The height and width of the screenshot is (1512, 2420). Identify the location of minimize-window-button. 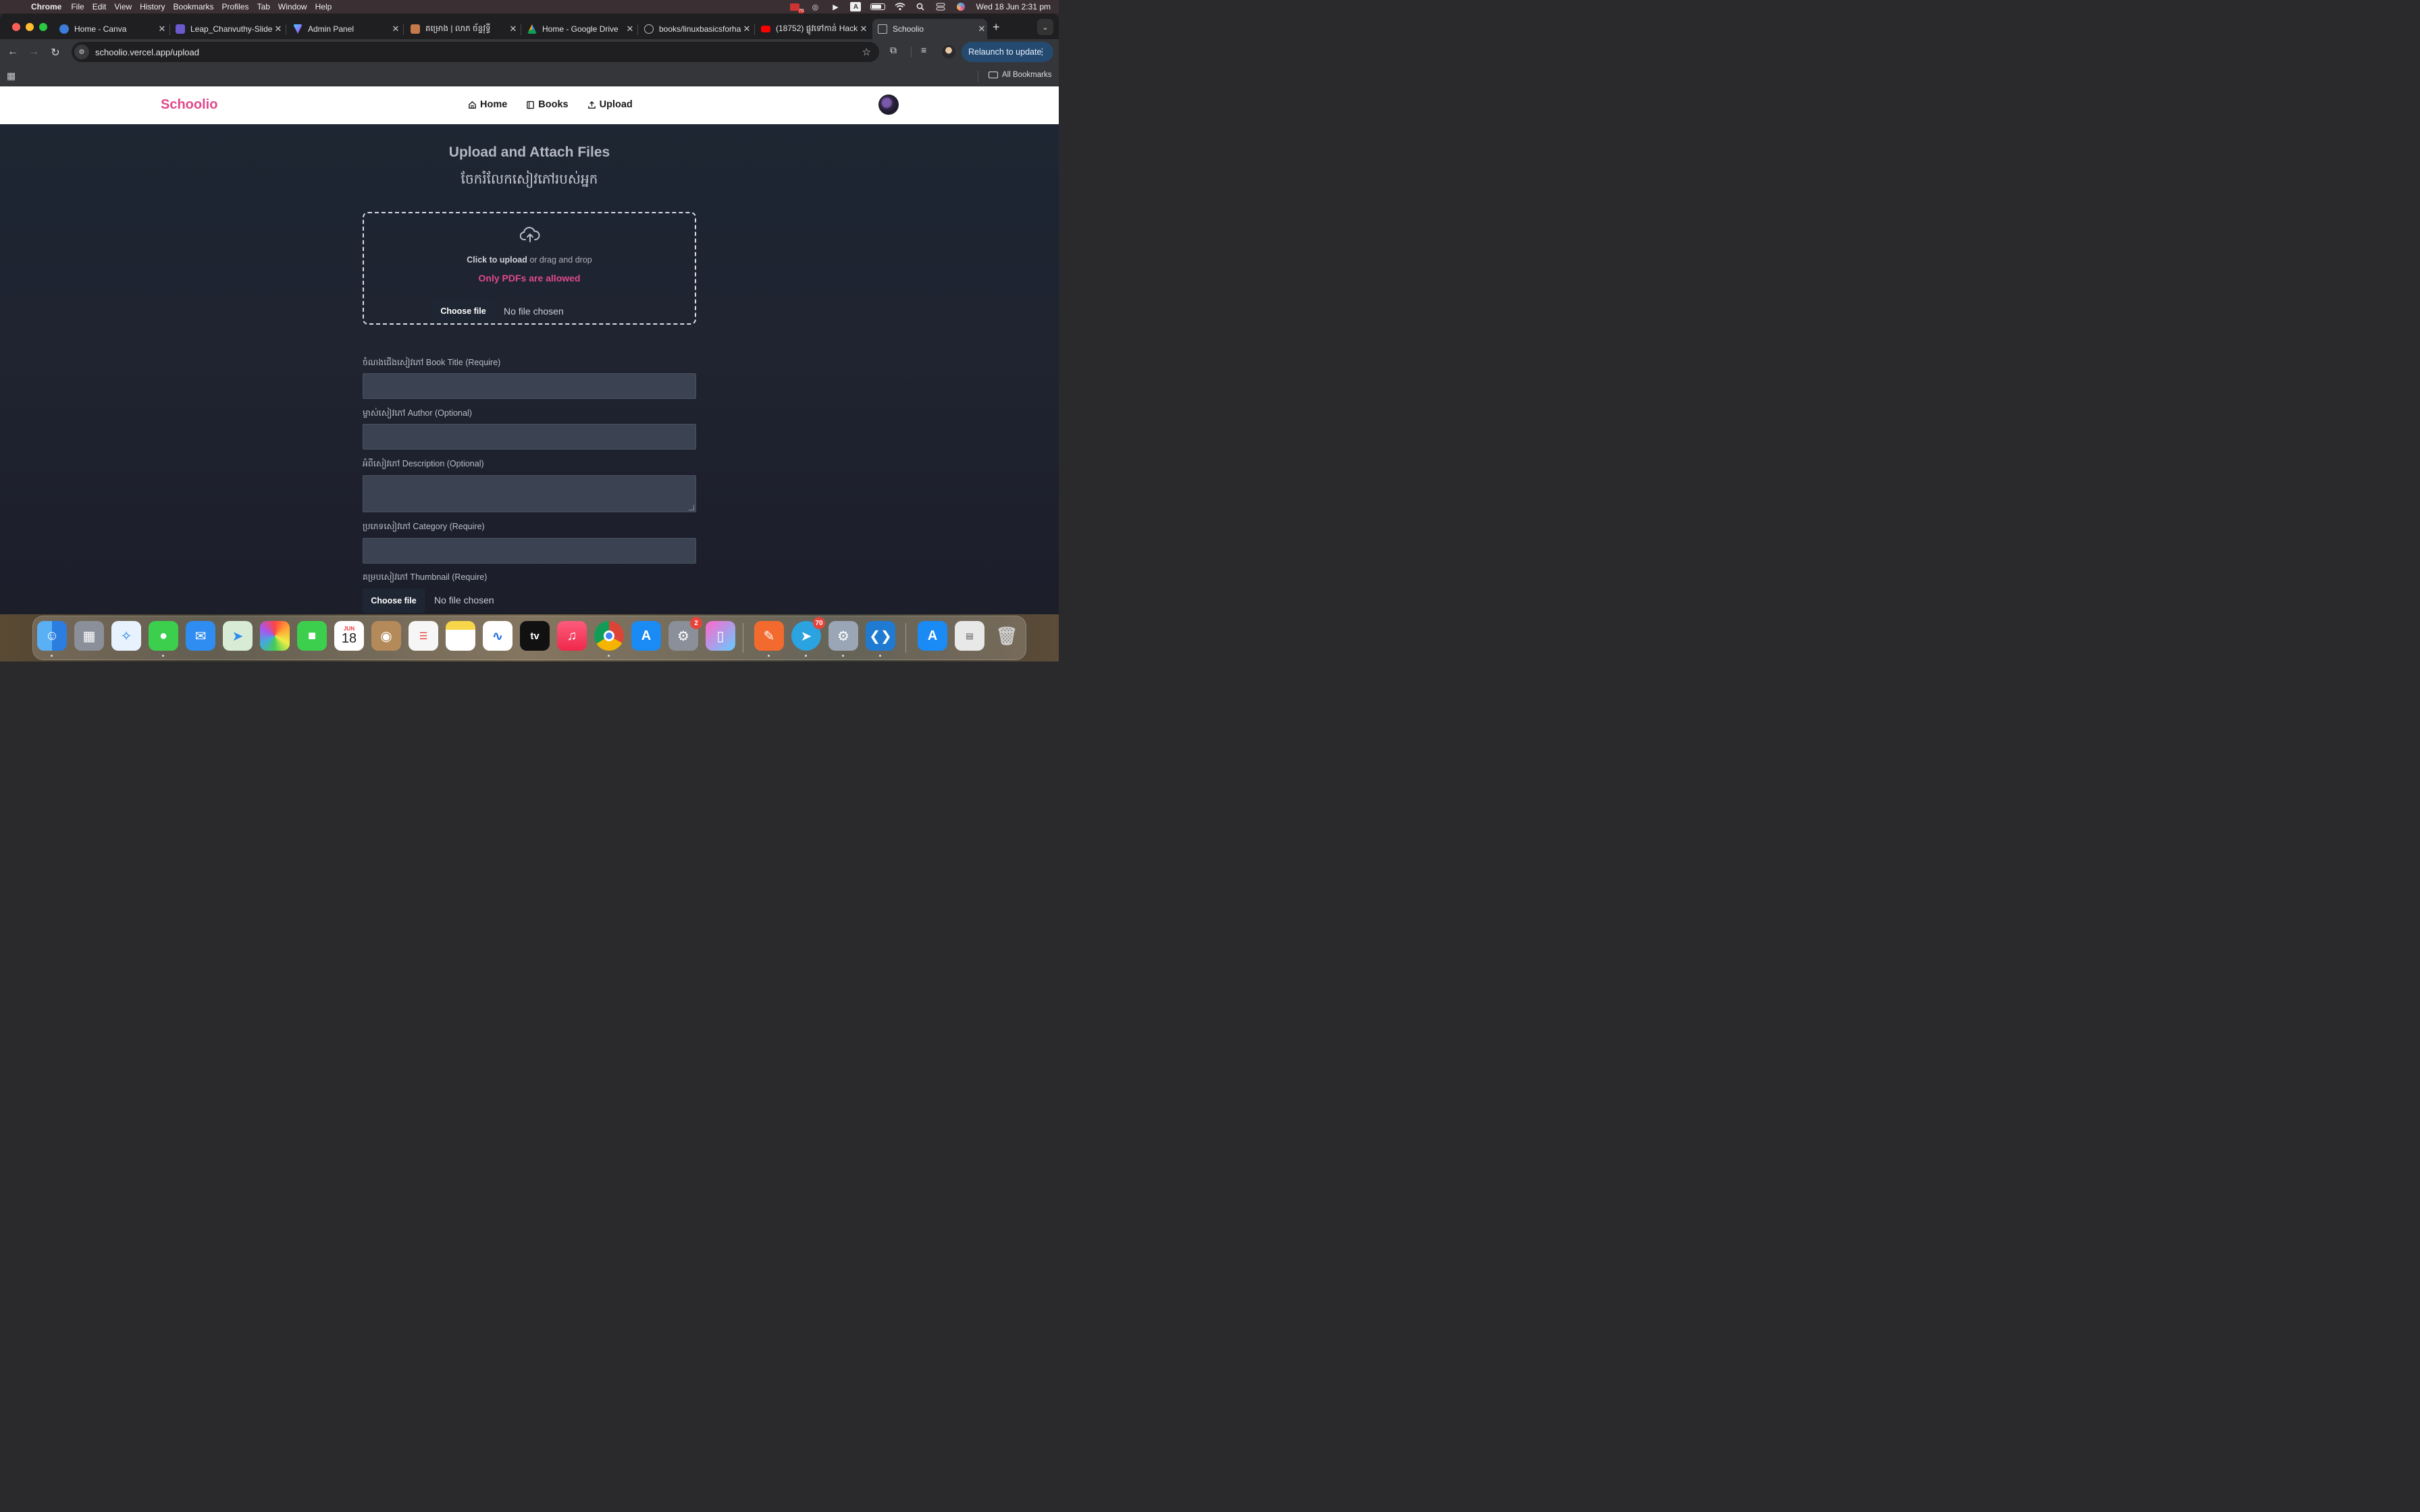
(30, 27).